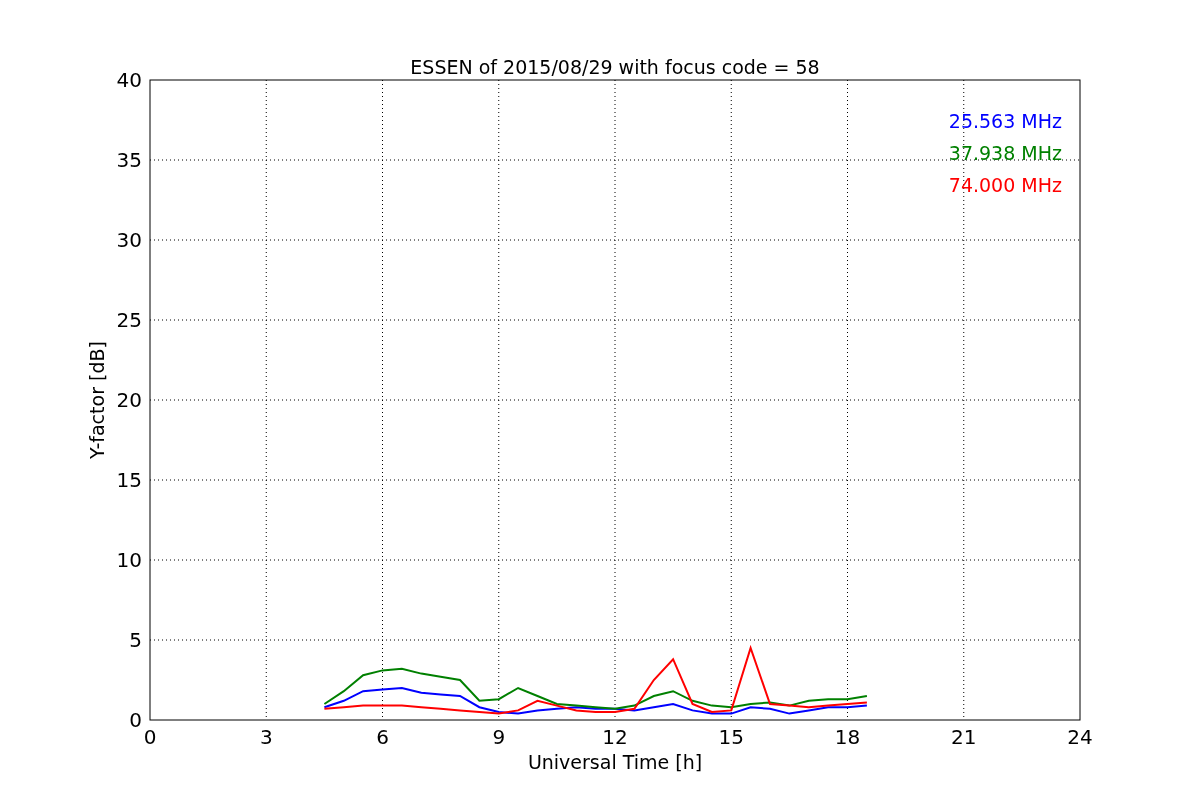 The width and height of the screenshot is (1200, 800). Describe the element at coordinates (847, 737) in the screenshot. I see `tick-label: 18` at that location.